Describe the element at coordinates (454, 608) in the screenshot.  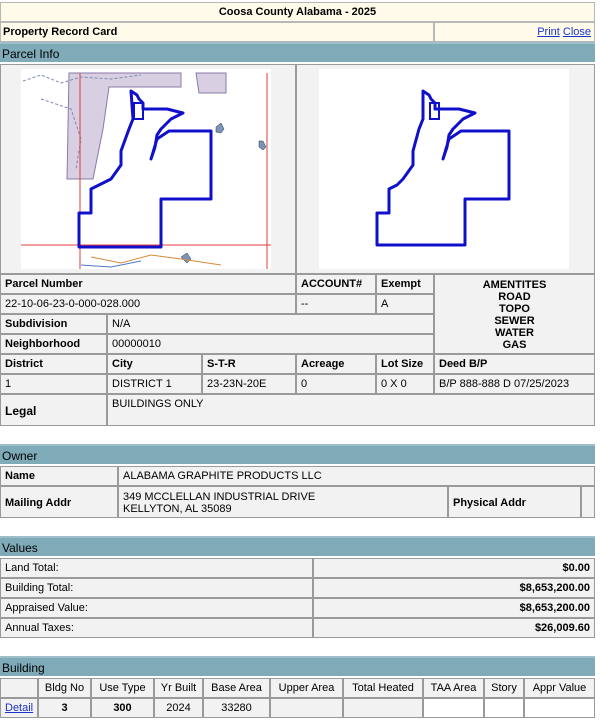
I see `appraised-value-value: $8,653,200.00` at that location.